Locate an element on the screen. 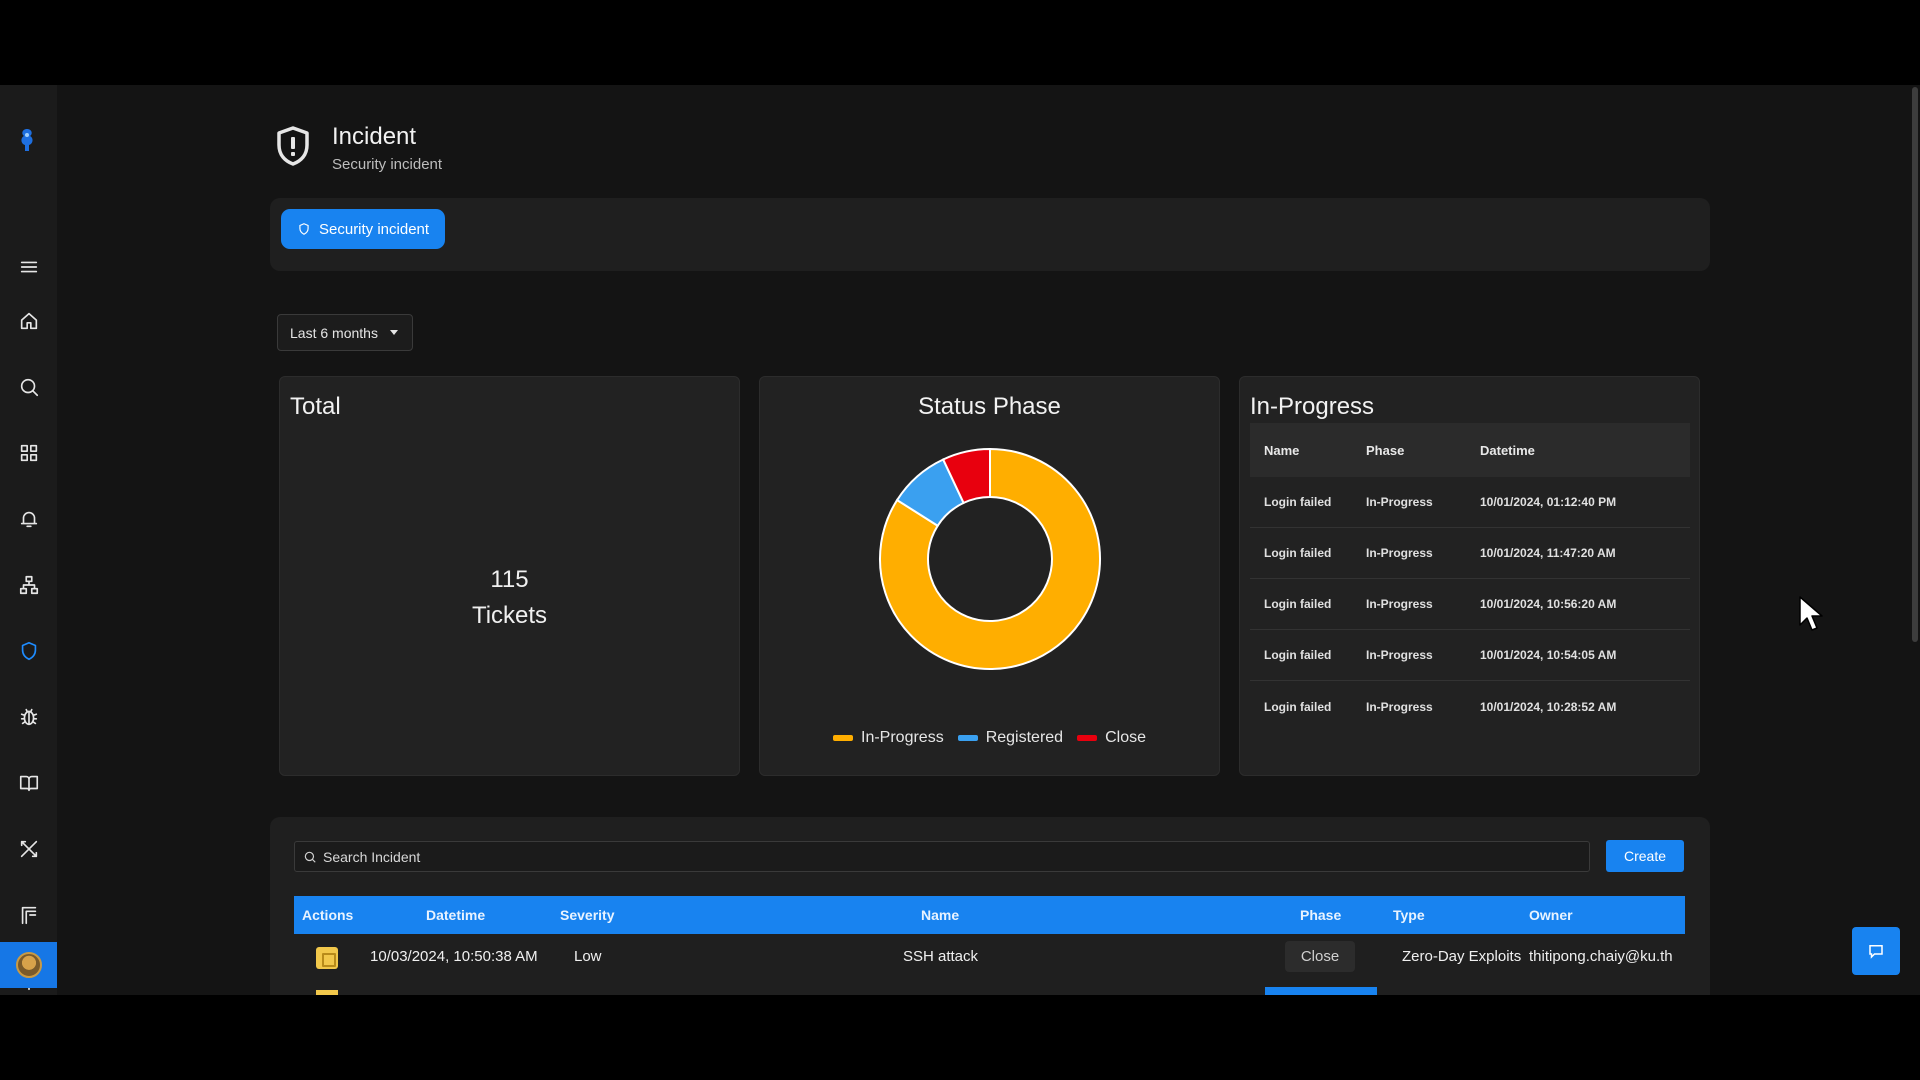 The width and height of the screenshot is (1920, 1080). avatar is located at coordinates (28, 965).